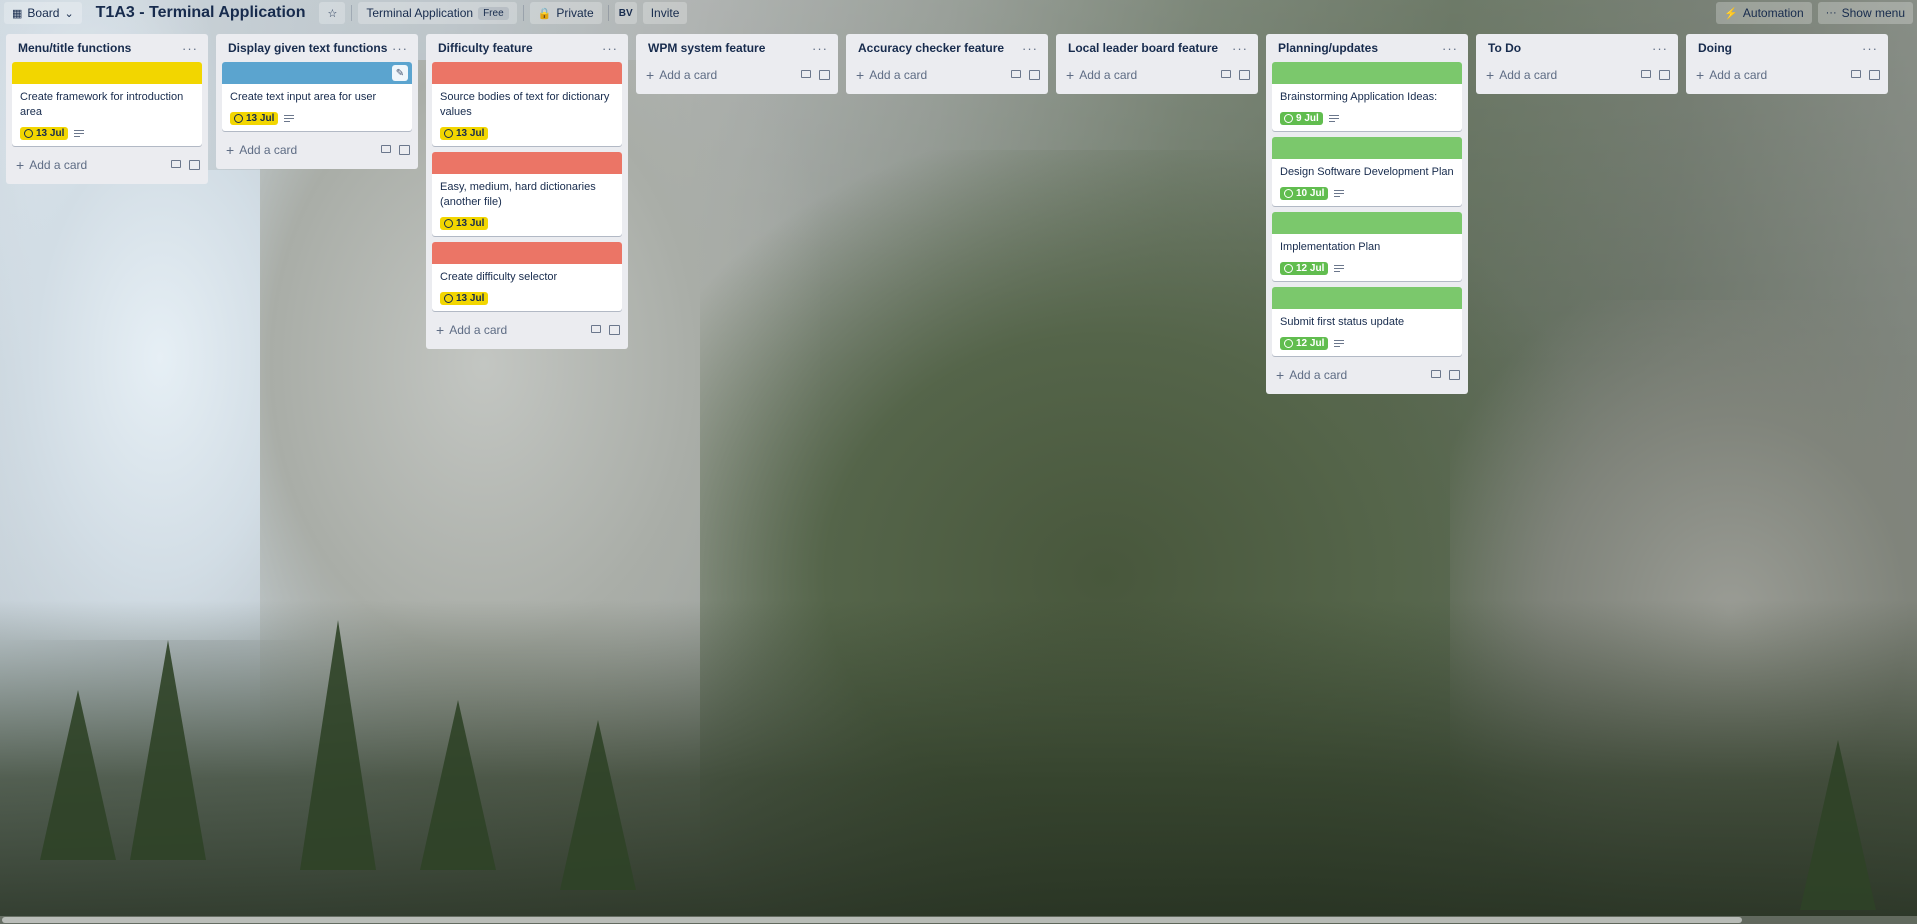  Describe the element at coordinates (1157, 64) in the screenshot. I see `list: Local leader board feature ··· + Add a card` at that location.